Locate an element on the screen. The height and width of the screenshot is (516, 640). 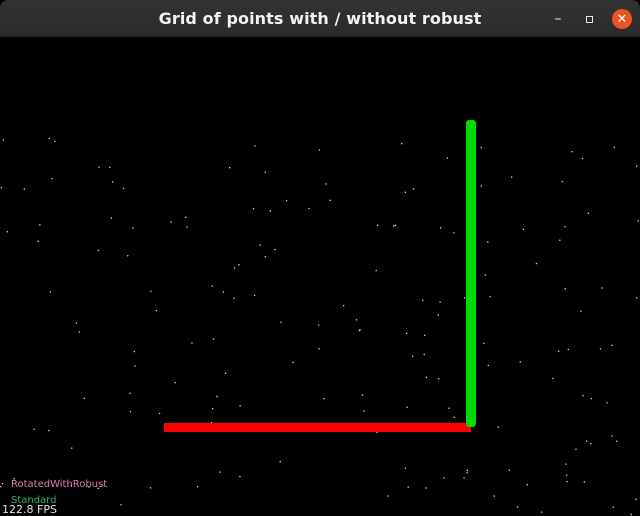
close-button: ✕ is located at coordinates (622, 19).